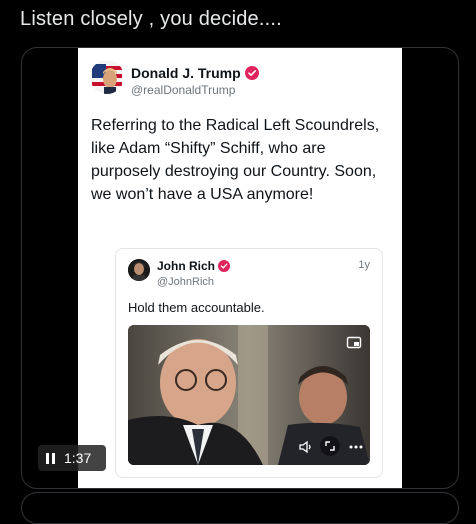 The image size is (476, 524). I want to click on avatar-portrait-icon, so click(139, 270).